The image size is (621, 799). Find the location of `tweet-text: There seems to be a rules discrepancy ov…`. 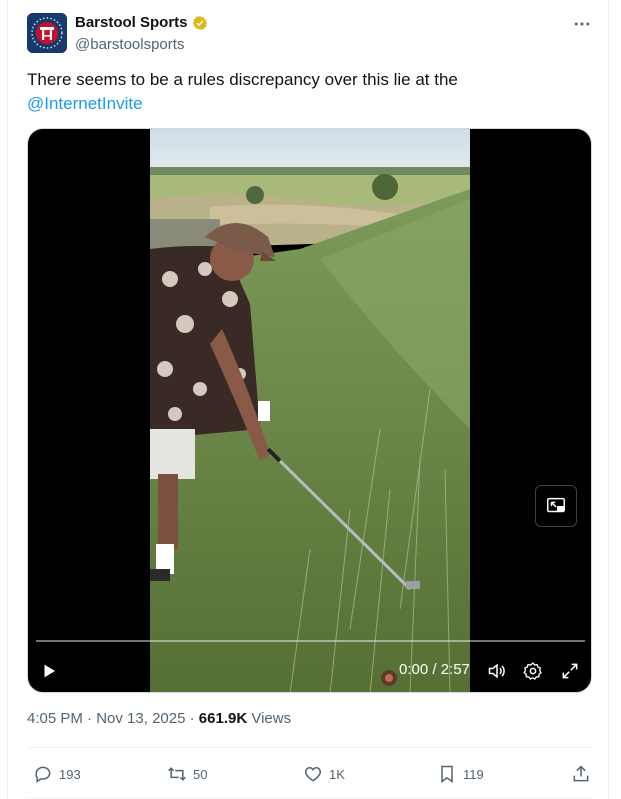

tweet-text: There seems to be a rules discrepancy ov… is located at coordinates (307, 92).